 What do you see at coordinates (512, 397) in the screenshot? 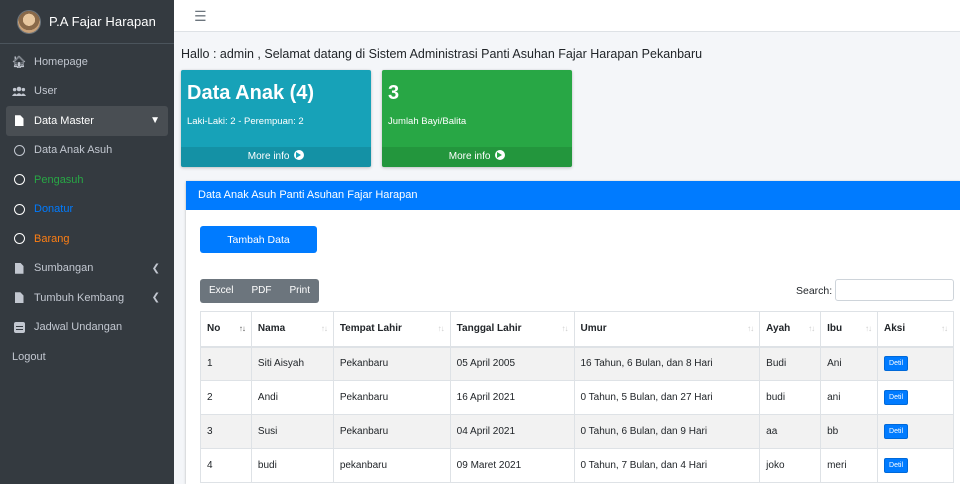
I see `cell-tanggal-lahir: 16 April 2021` at bounding box center [512, 397].